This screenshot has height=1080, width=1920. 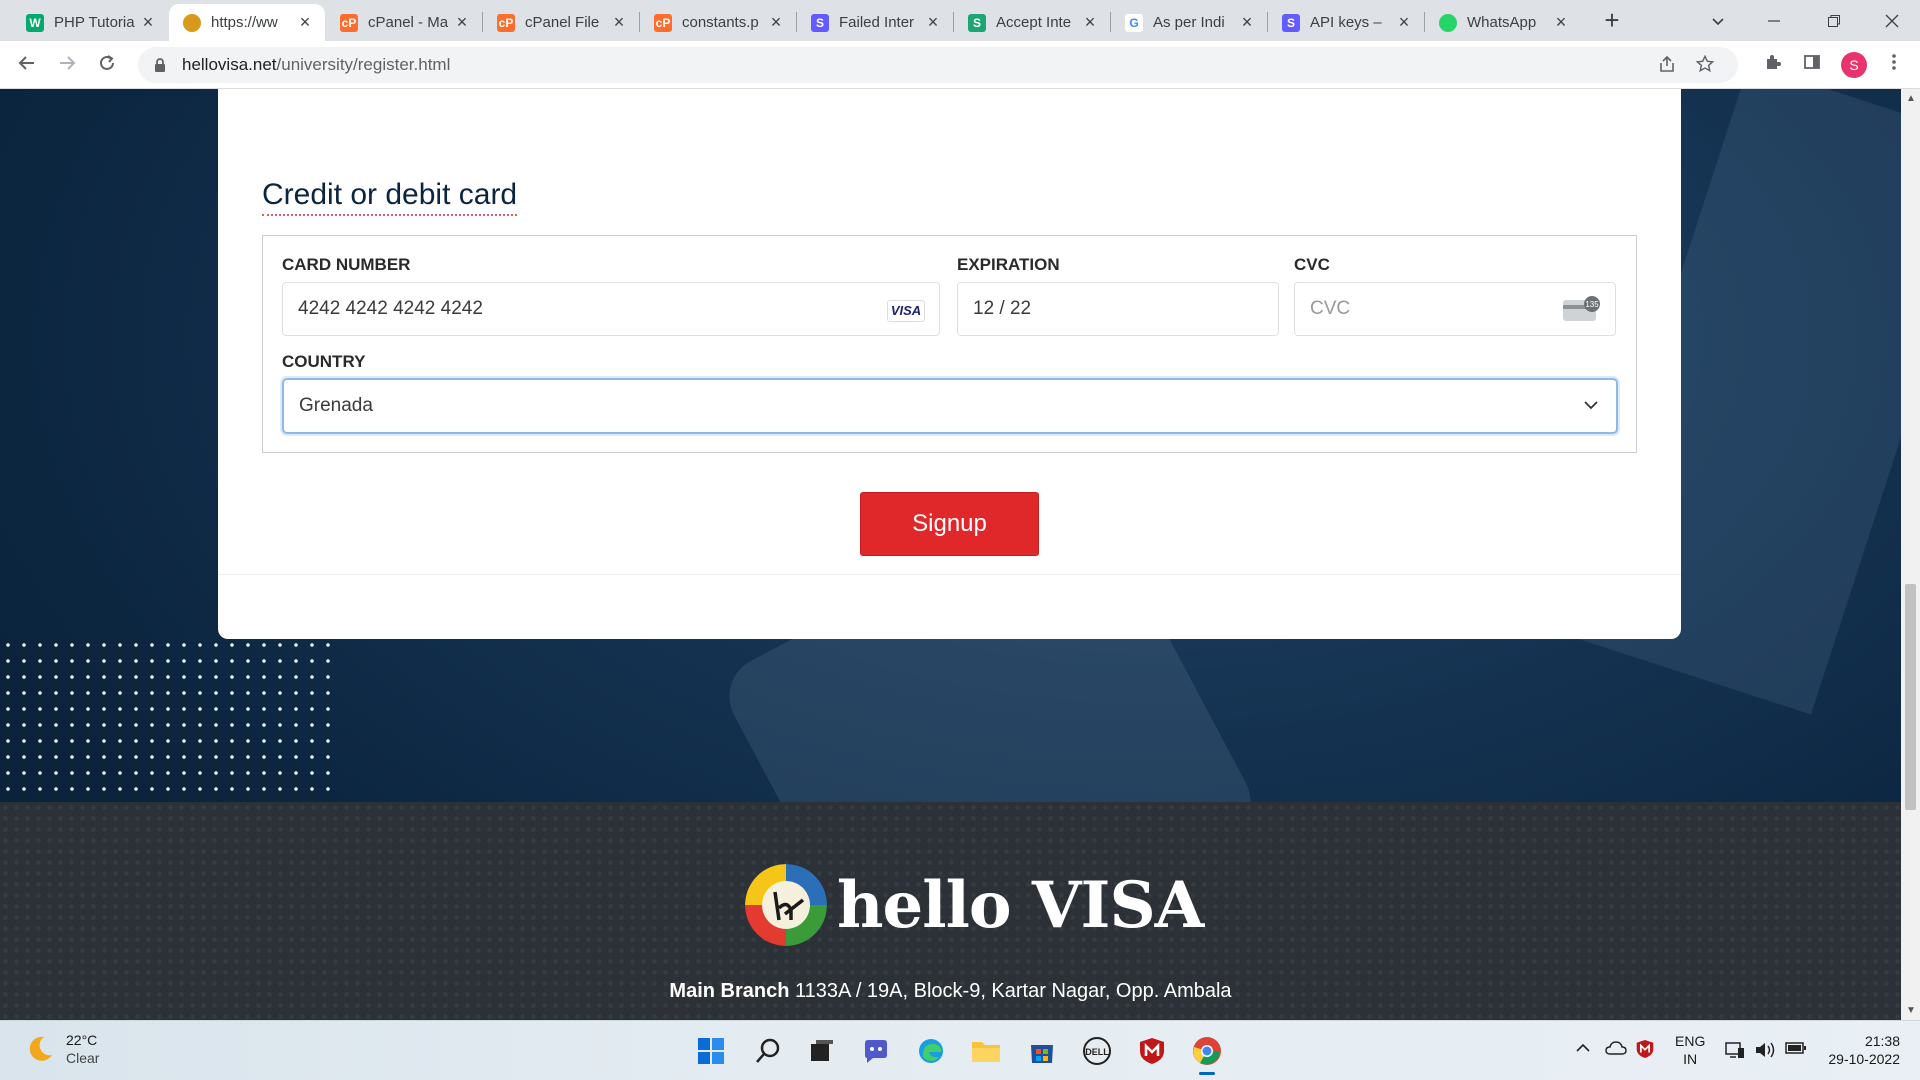 What do you see at coordinates (160, 65) in the screenshot?
I see `lock-icon` at bounding box center [160, 65].